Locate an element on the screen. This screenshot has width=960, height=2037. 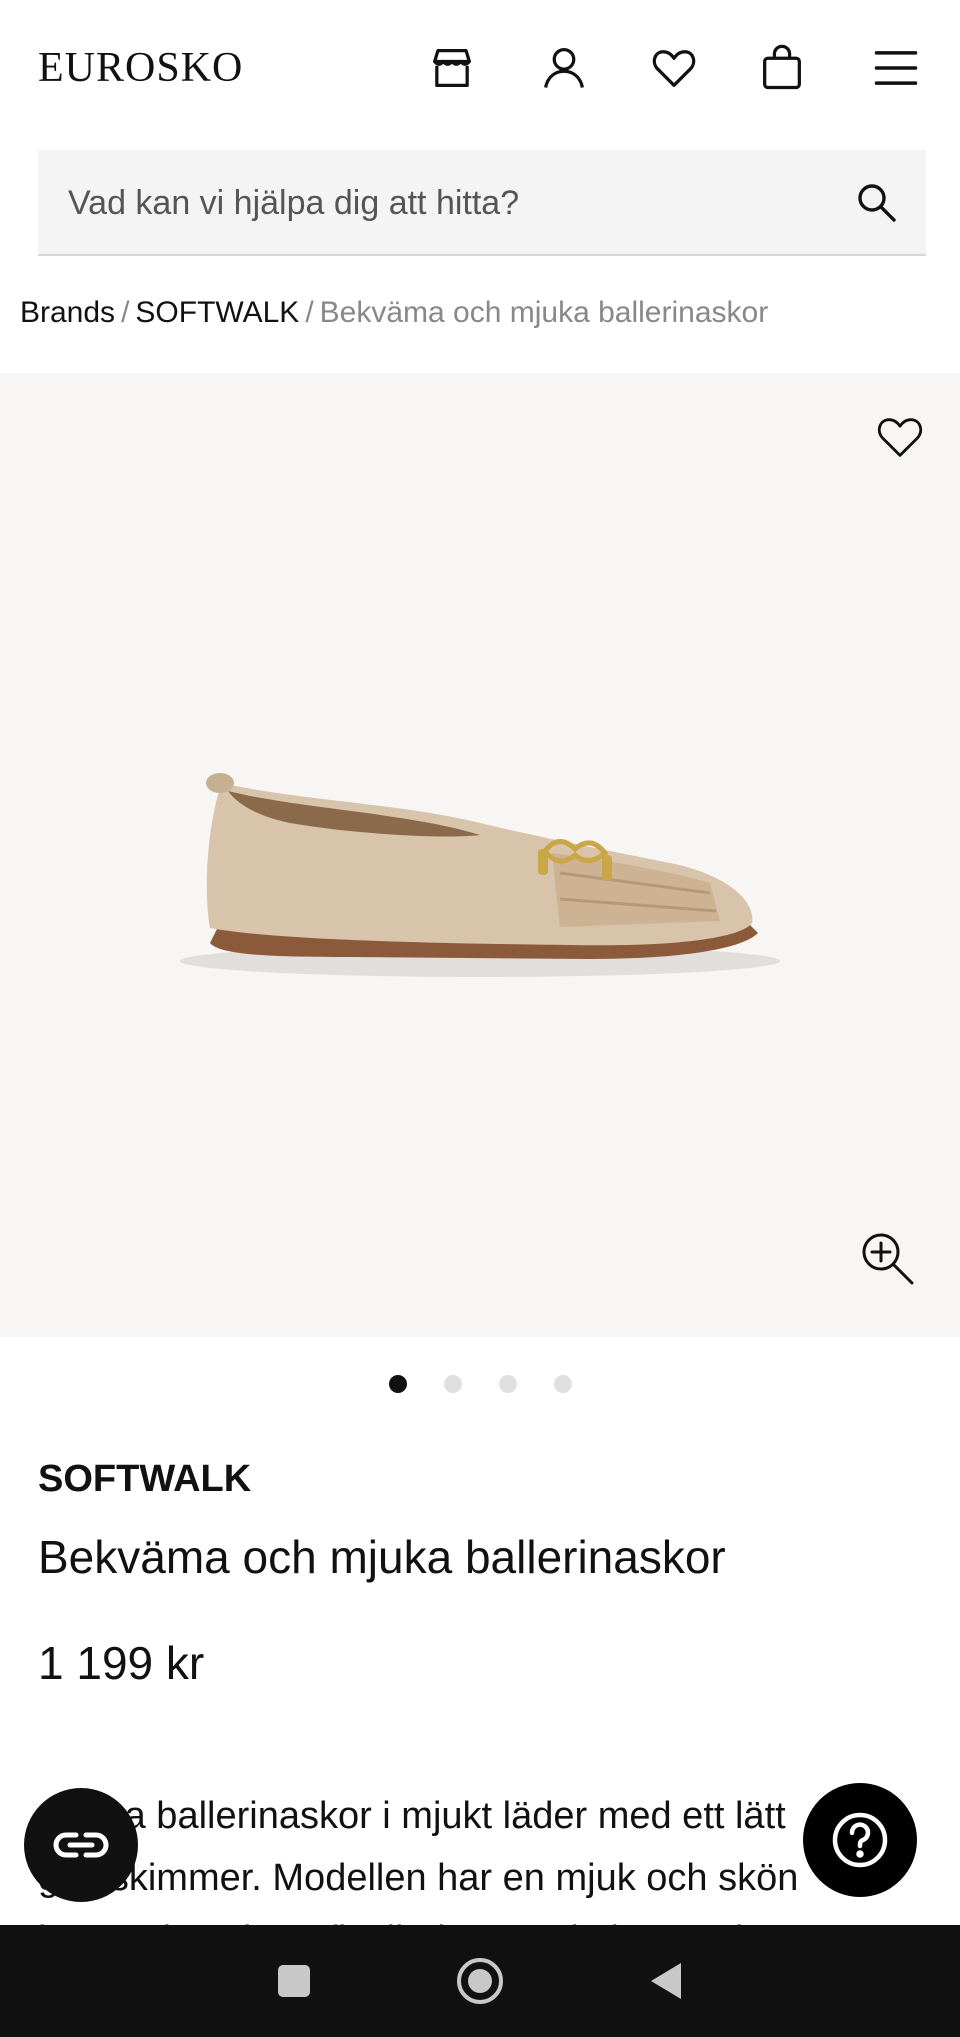
link-icon is located at coordinates (81, 1845).